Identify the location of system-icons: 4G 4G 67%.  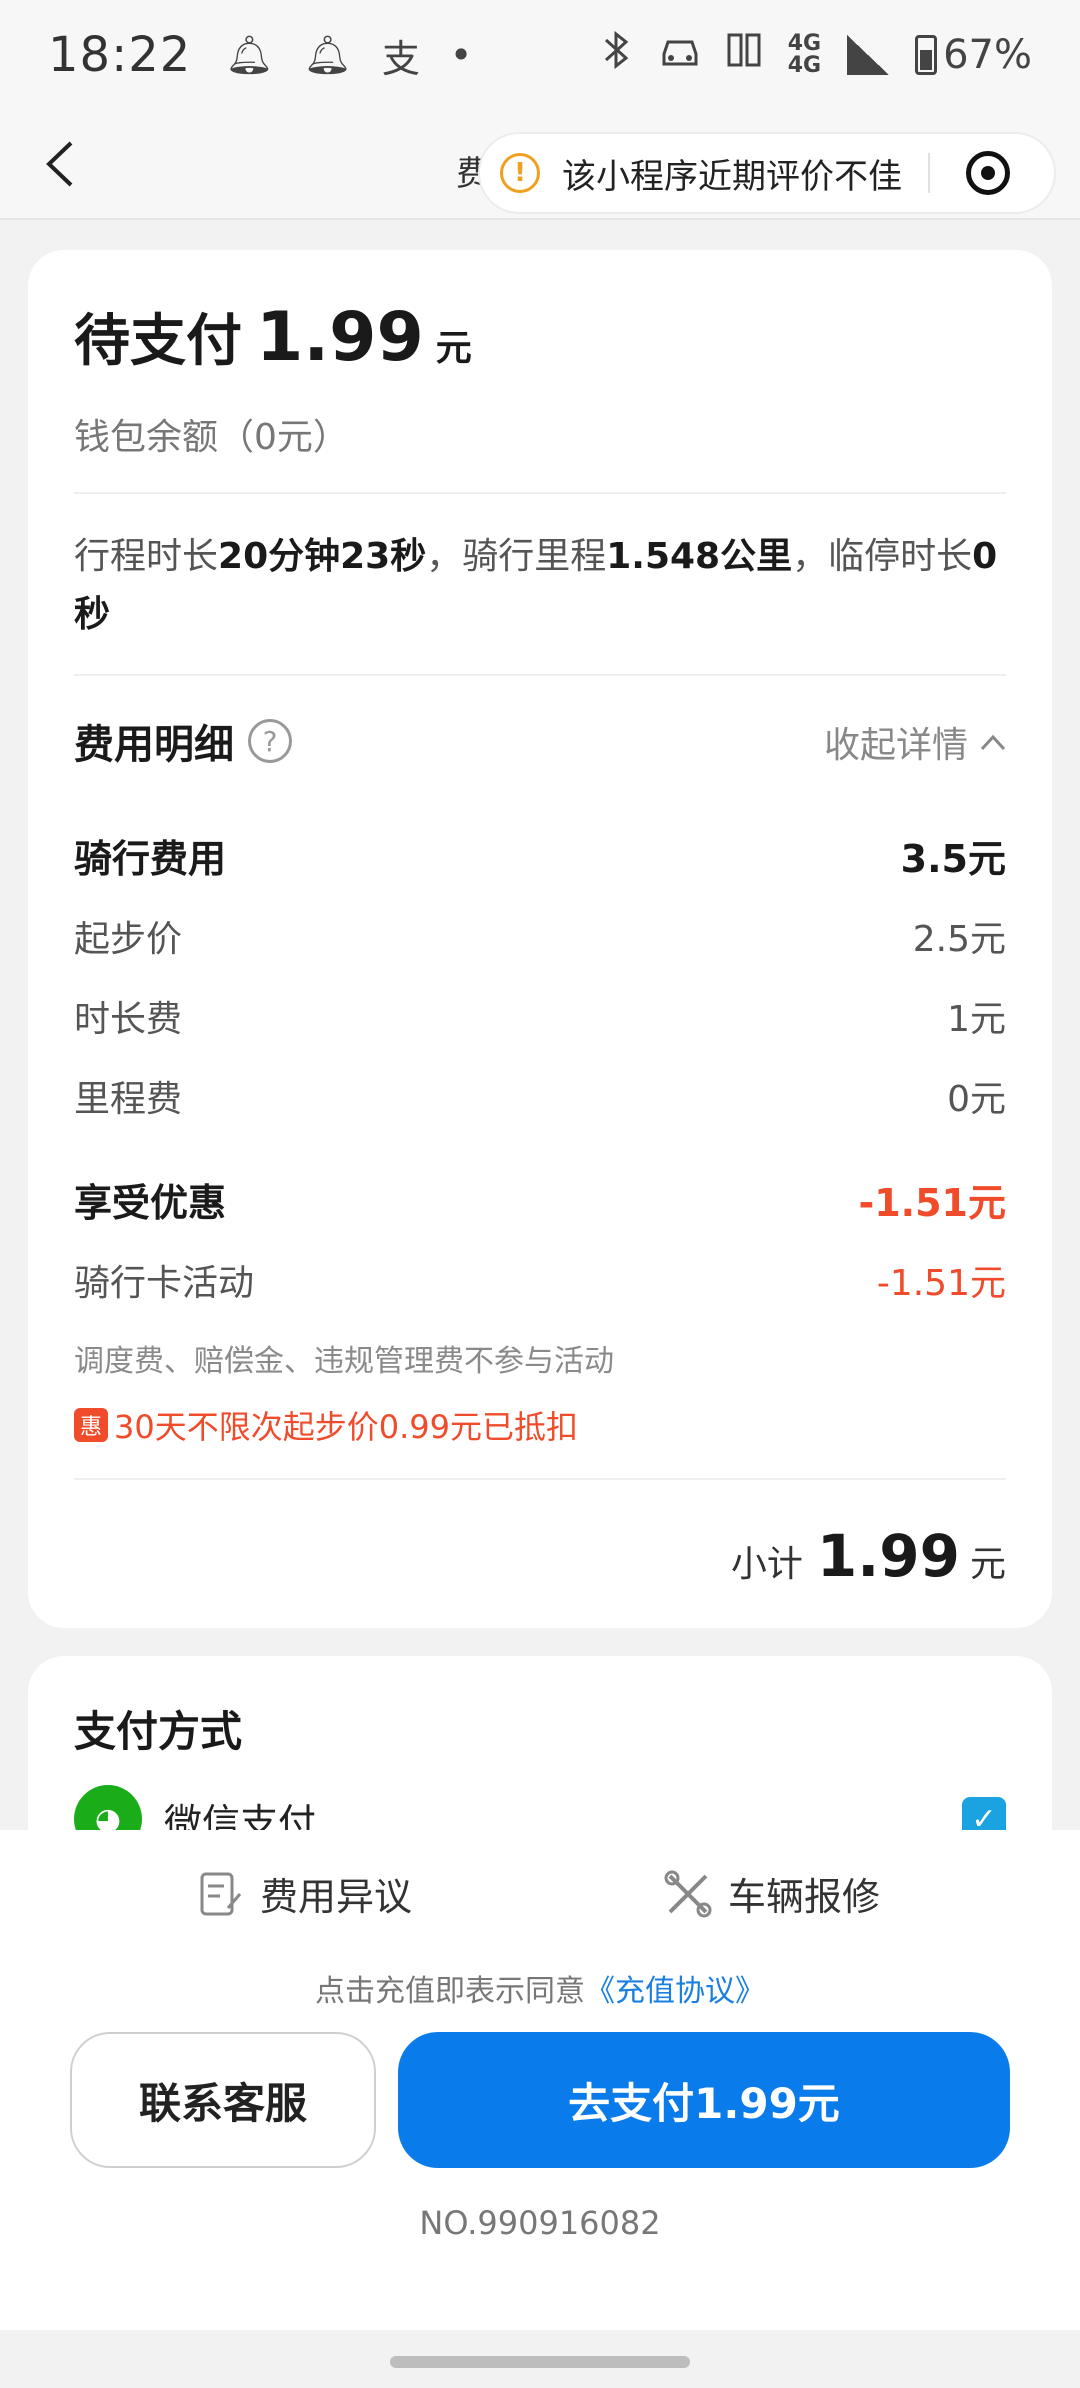
(816, 55).